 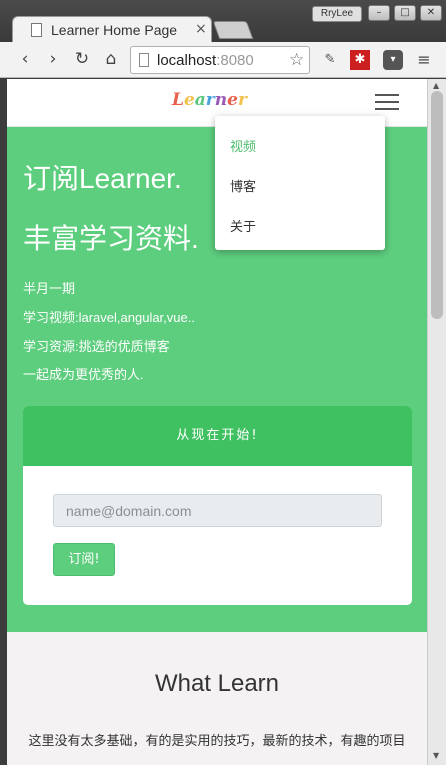 What do you see at coordinates (337, 14) in the screenshot?
I see `profile-button: RryLee` at bounding box center [337, 14].